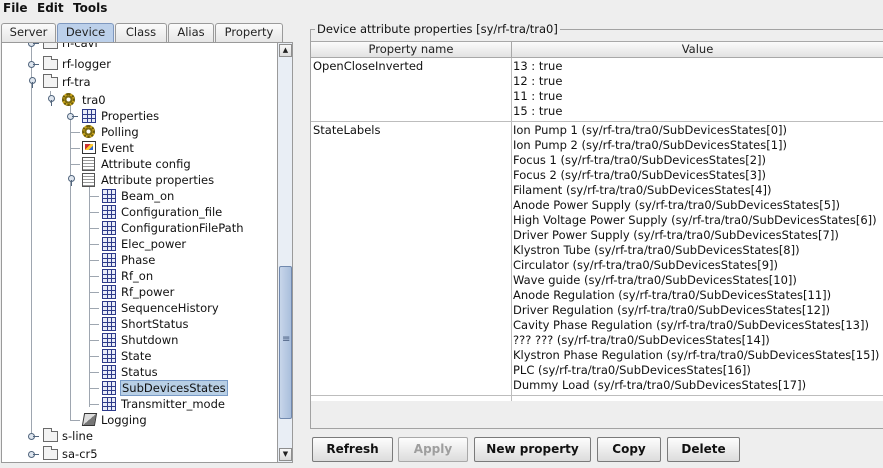 The width and height of the screenshot is (883, 468). I want to click on tree-node-attribute-config: Attribute config, so click(137, 164).